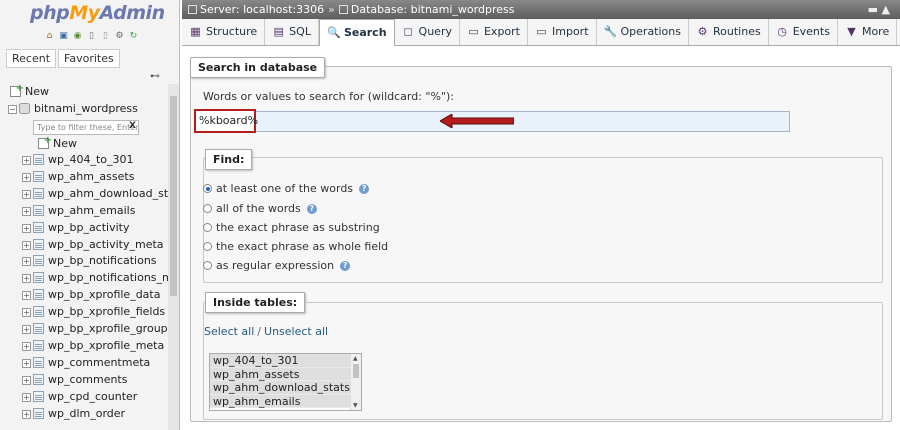 This screenshot has height=430, width=900. I want to click on find-option: the exact phrase as substring, so click(291, 227).